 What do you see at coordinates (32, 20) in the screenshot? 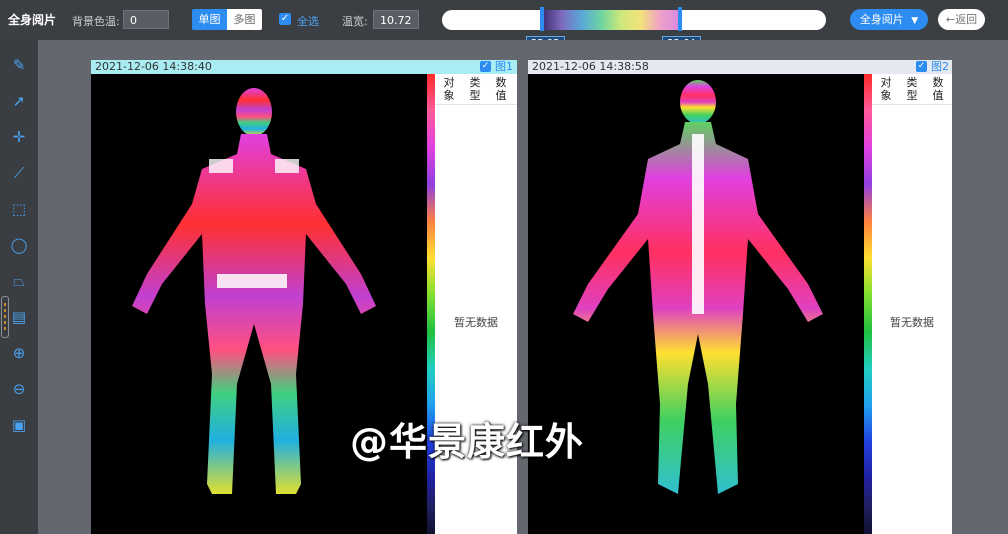
I see `page-title: 全身阅片` at bounding box center [32, 20].